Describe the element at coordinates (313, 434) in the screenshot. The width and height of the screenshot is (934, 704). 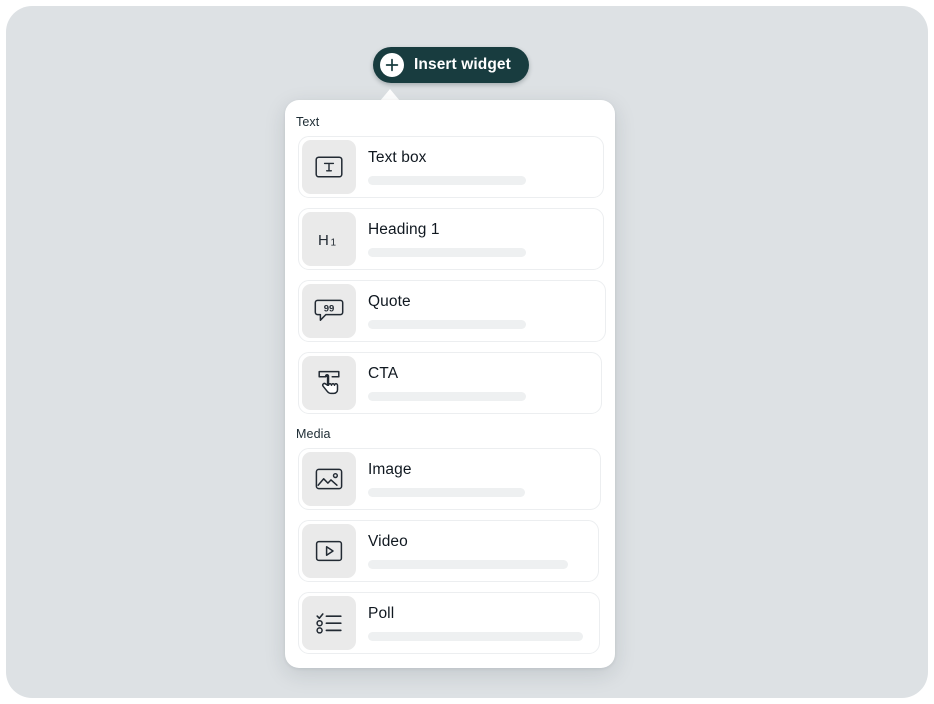
I see `section-label-media: Media` at that location.